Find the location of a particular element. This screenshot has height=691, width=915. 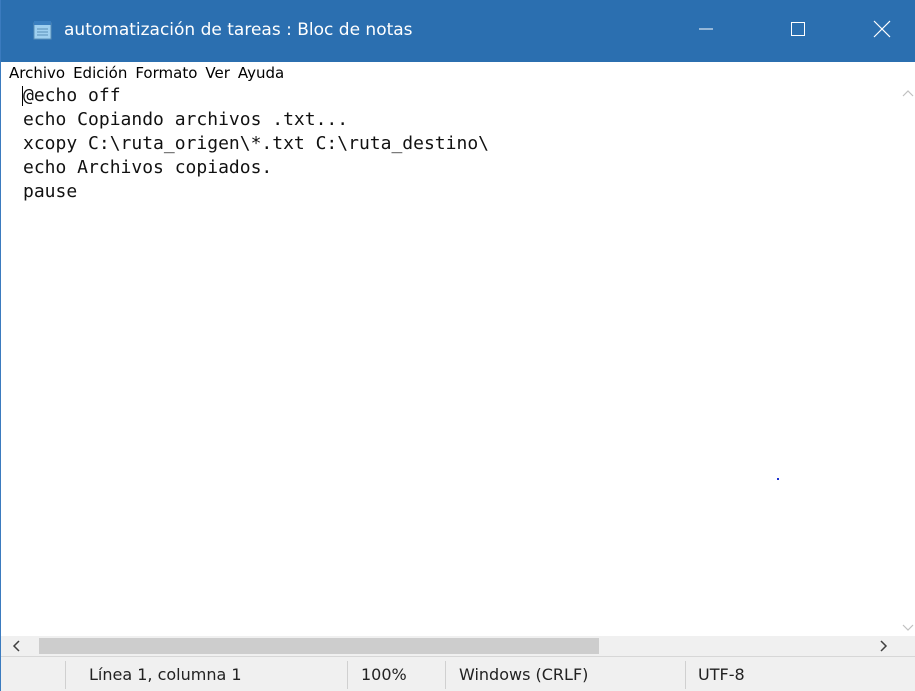

text-caret is located at coordinates (22, 96).